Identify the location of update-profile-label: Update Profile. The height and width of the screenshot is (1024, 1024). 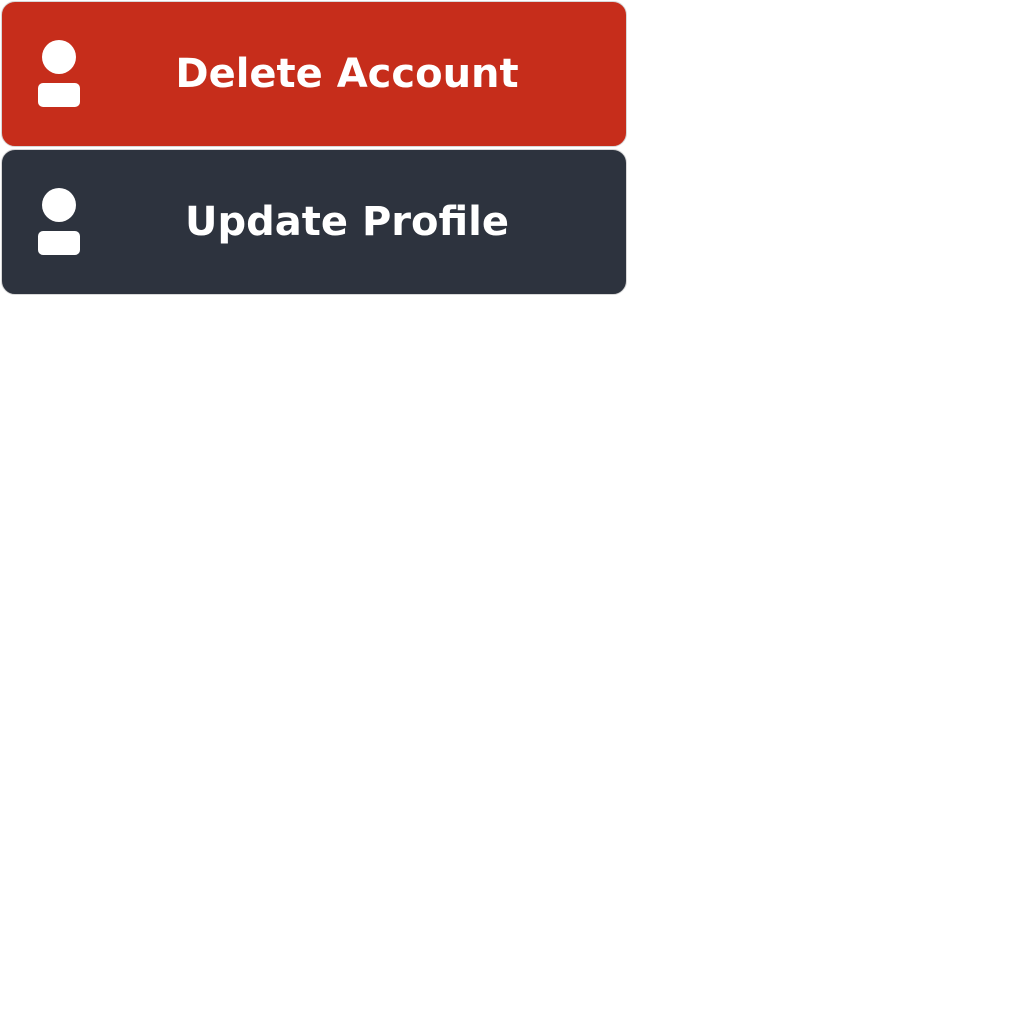
(347, 222).